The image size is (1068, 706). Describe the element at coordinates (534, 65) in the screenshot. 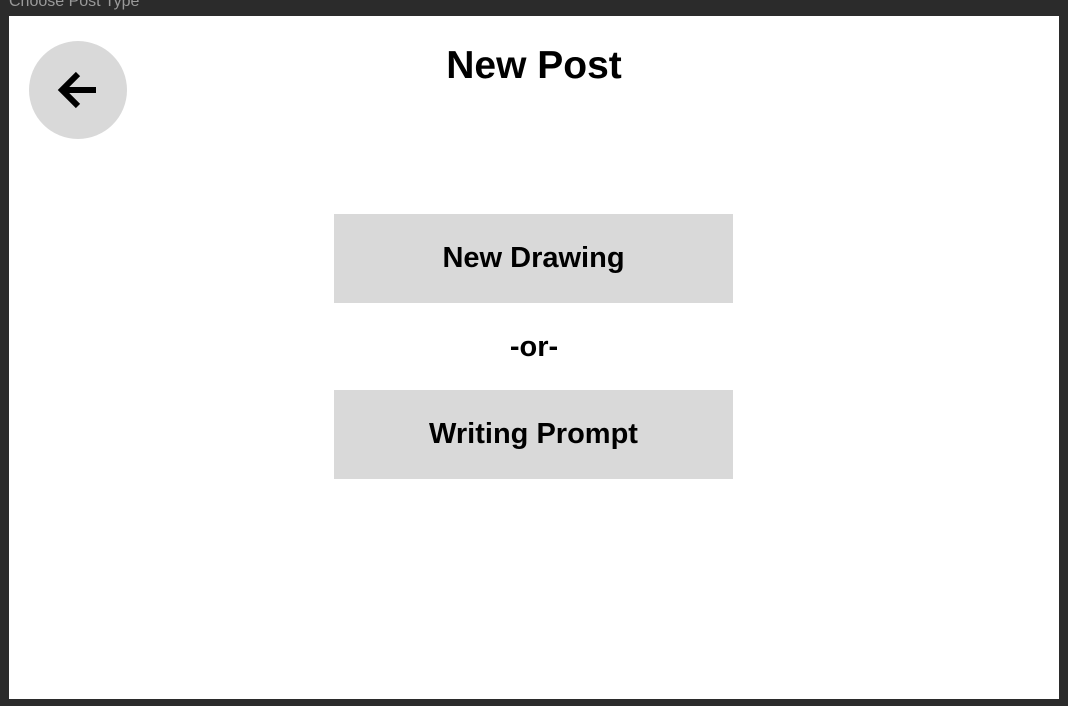

I see `page-title: New Post` at that location.